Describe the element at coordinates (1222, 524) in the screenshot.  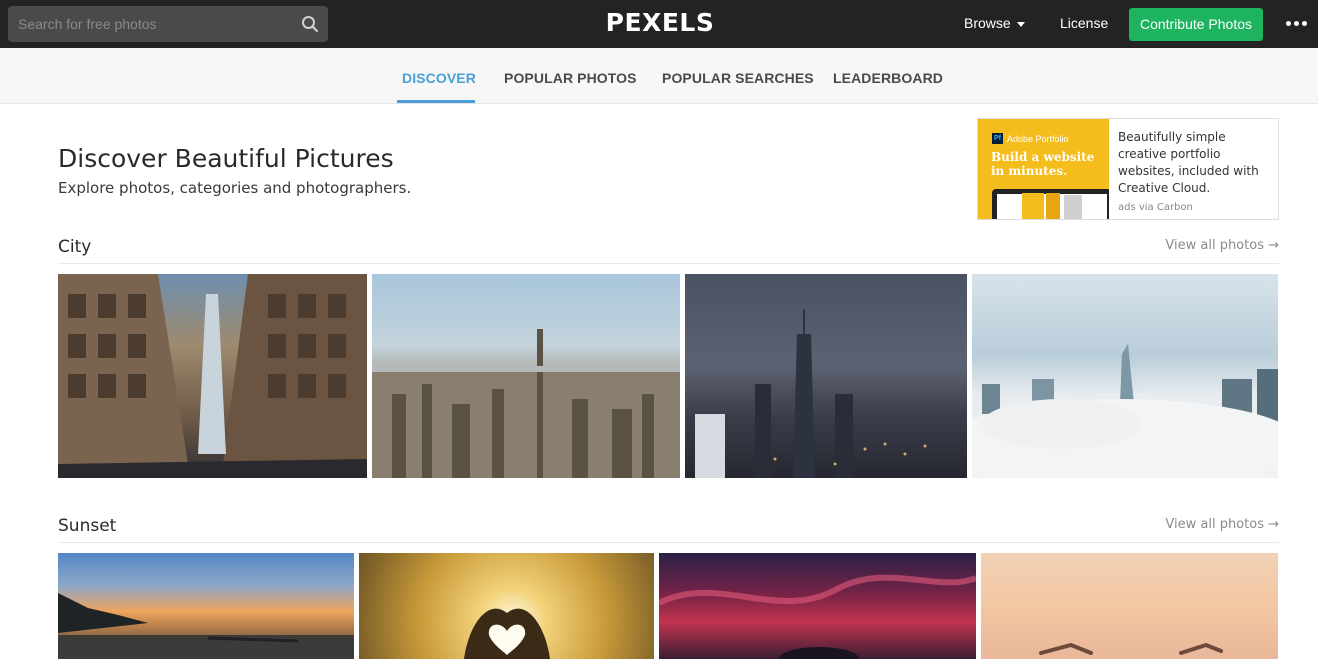
I see `view-all-sunset-link: View all photos →` at that location.